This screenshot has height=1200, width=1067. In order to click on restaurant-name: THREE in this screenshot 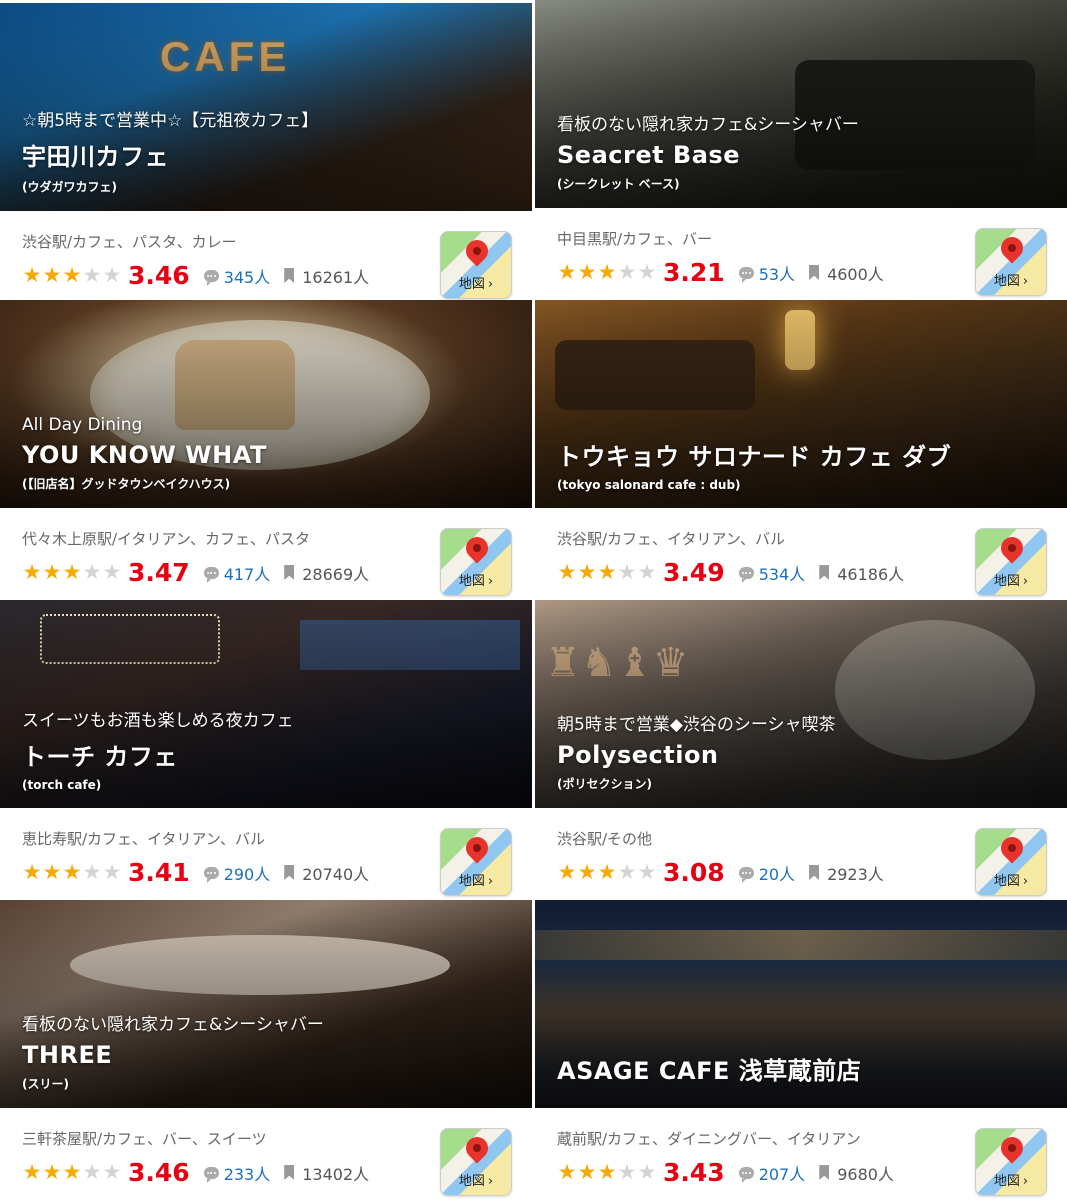, I will do `click(269, 1055)`.